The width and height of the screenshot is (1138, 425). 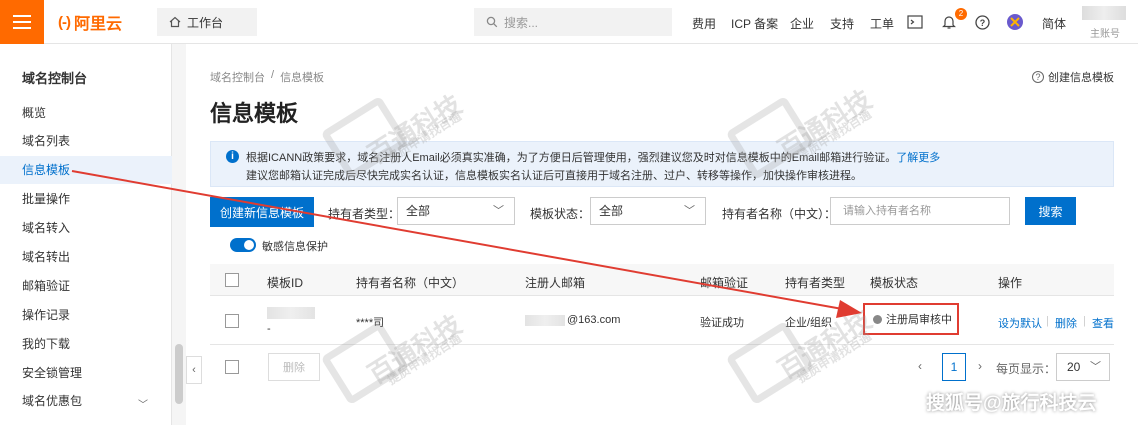 I want to click on breadcrumb: 域名控制台 / 信息模板, so click(x=267, y=77).